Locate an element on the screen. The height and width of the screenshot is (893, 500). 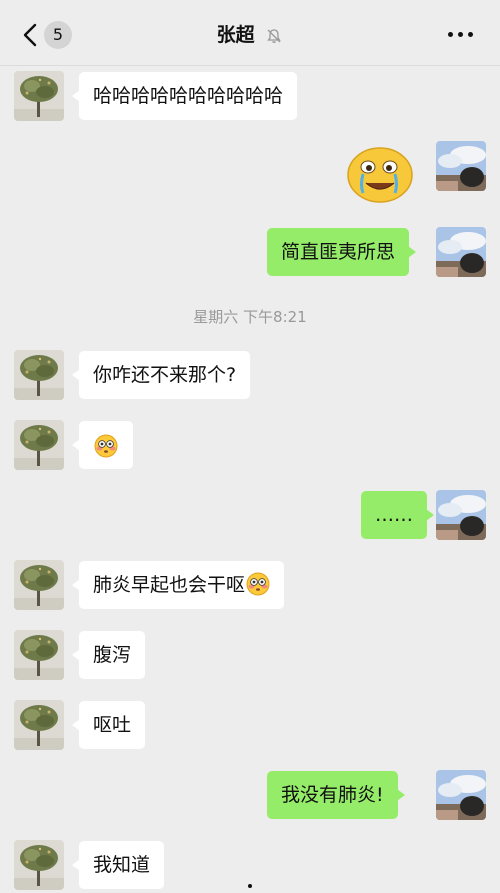
chat-title-area: 张超 is located at coordinates (250, 35).